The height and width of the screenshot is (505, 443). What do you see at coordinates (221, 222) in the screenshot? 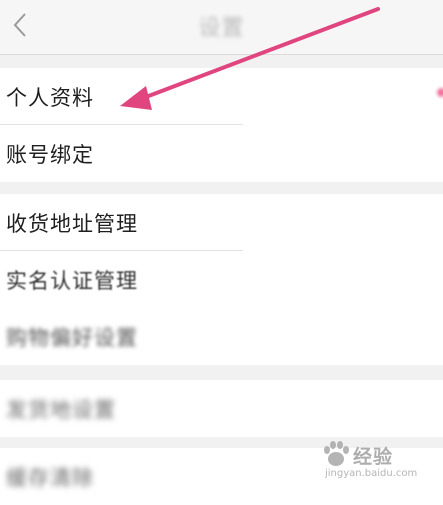
I see `settings-item-address: 收货地址管理` at bounding box center [221, 222].